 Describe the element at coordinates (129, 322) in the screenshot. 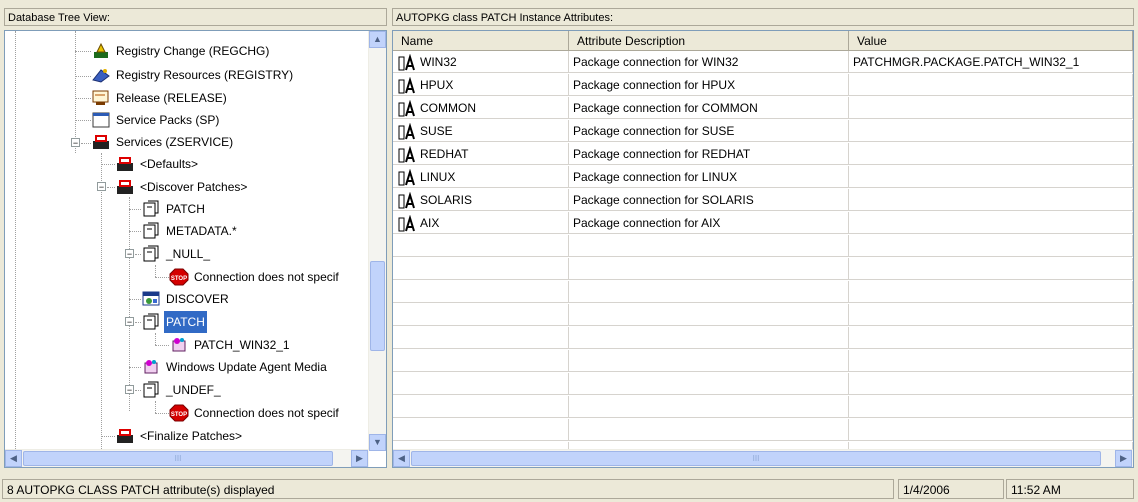

I see `expander-patch: −` at that location.